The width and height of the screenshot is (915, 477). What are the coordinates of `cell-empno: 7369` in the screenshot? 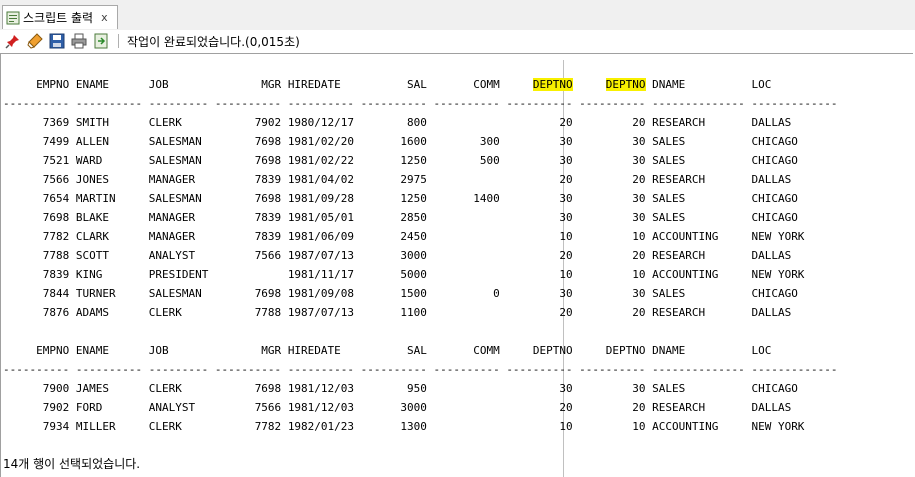 It's located at (36, 122).